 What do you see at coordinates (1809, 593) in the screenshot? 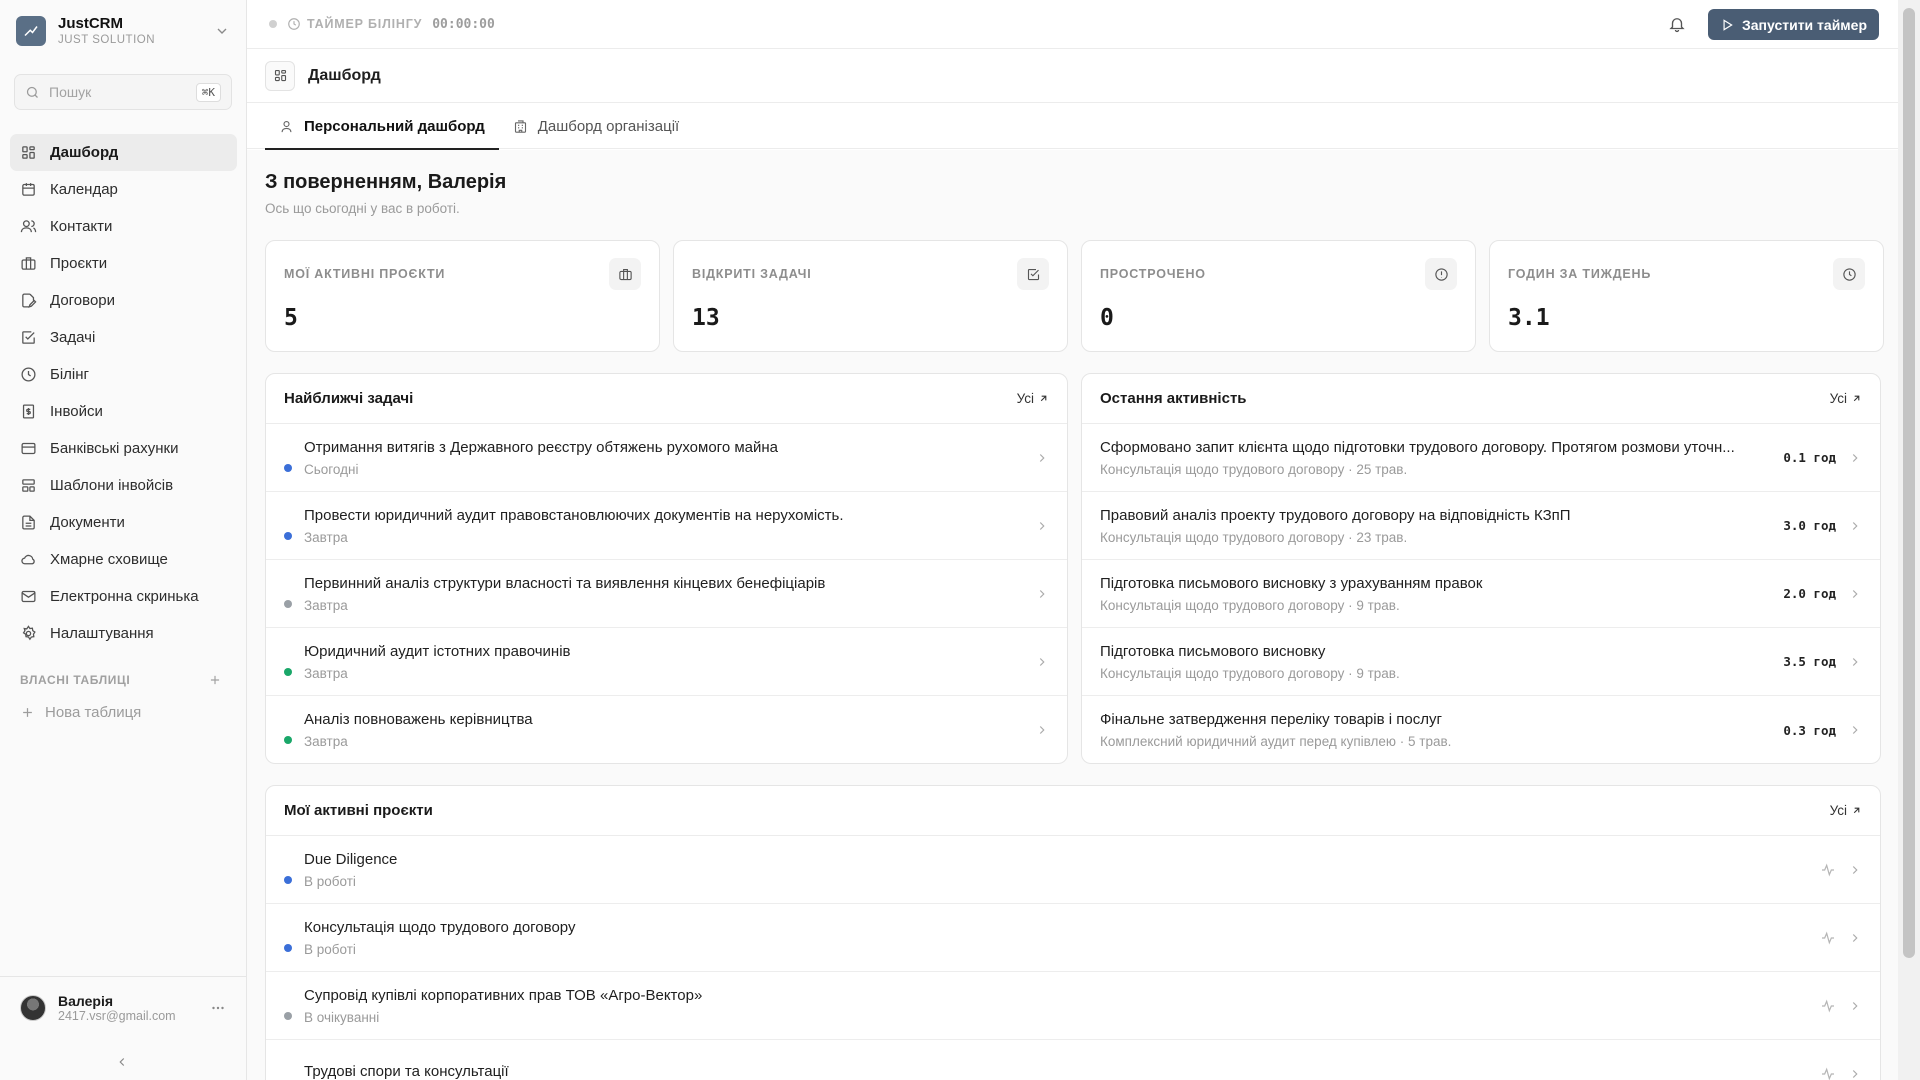
I see `row-hours: 2.0 год` at bounding box center [1809, 593].